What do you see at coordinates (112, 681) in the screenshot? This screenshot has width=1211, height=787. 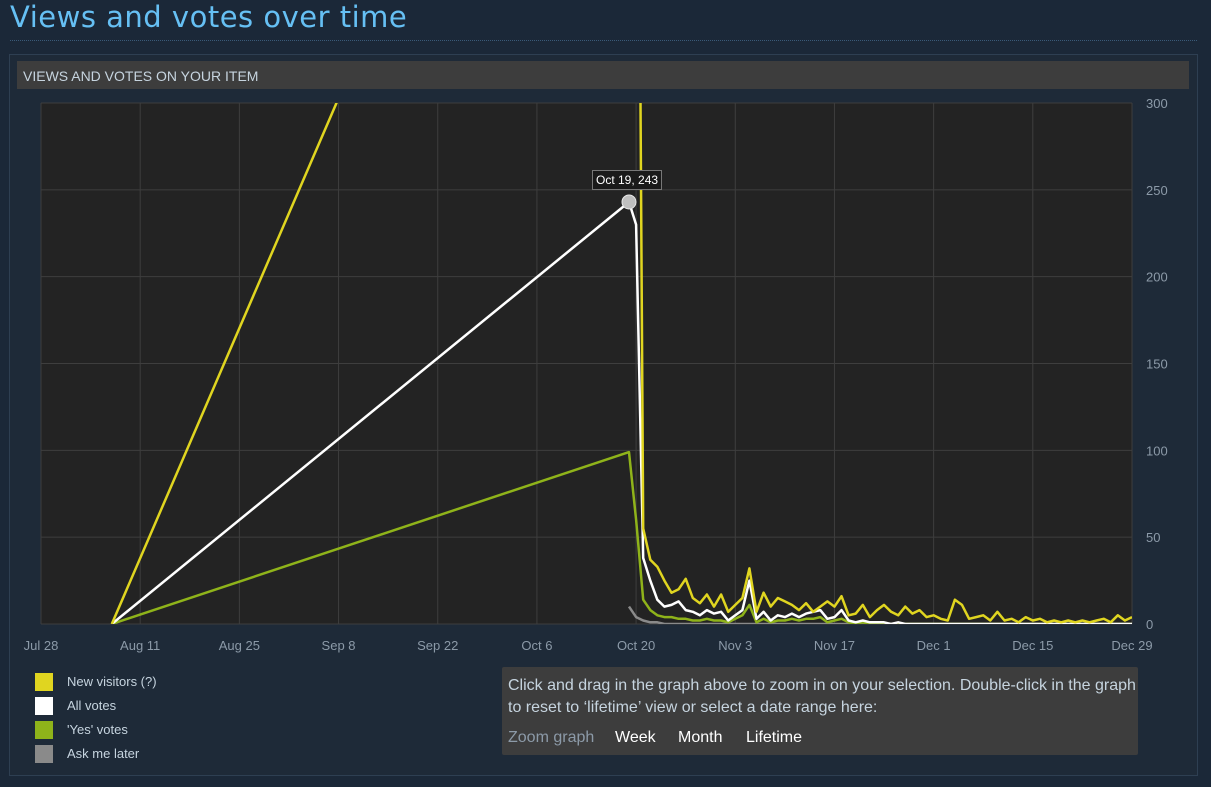 I see `legend-label: New visitors (?)` at bounding box center [112, 681].